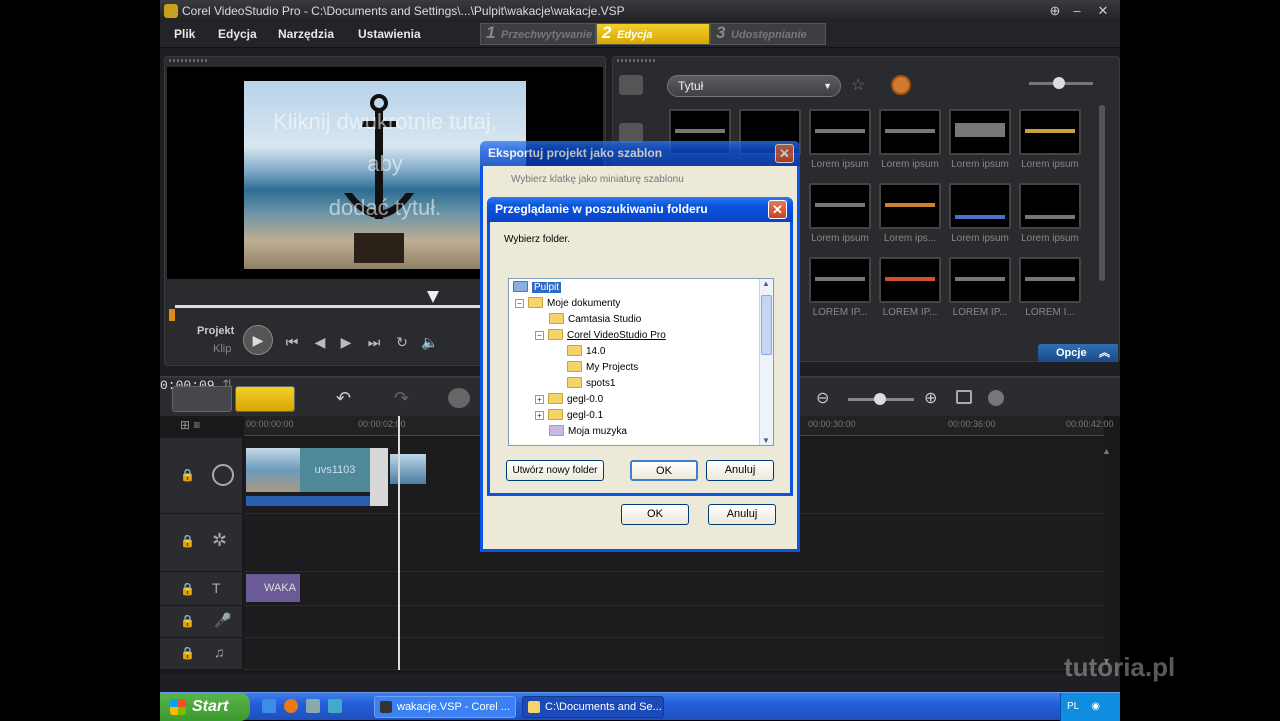 This screenshot has height=721, width=1280. I want to click on zoom-in-icon: ⊕, so click(930, 398).